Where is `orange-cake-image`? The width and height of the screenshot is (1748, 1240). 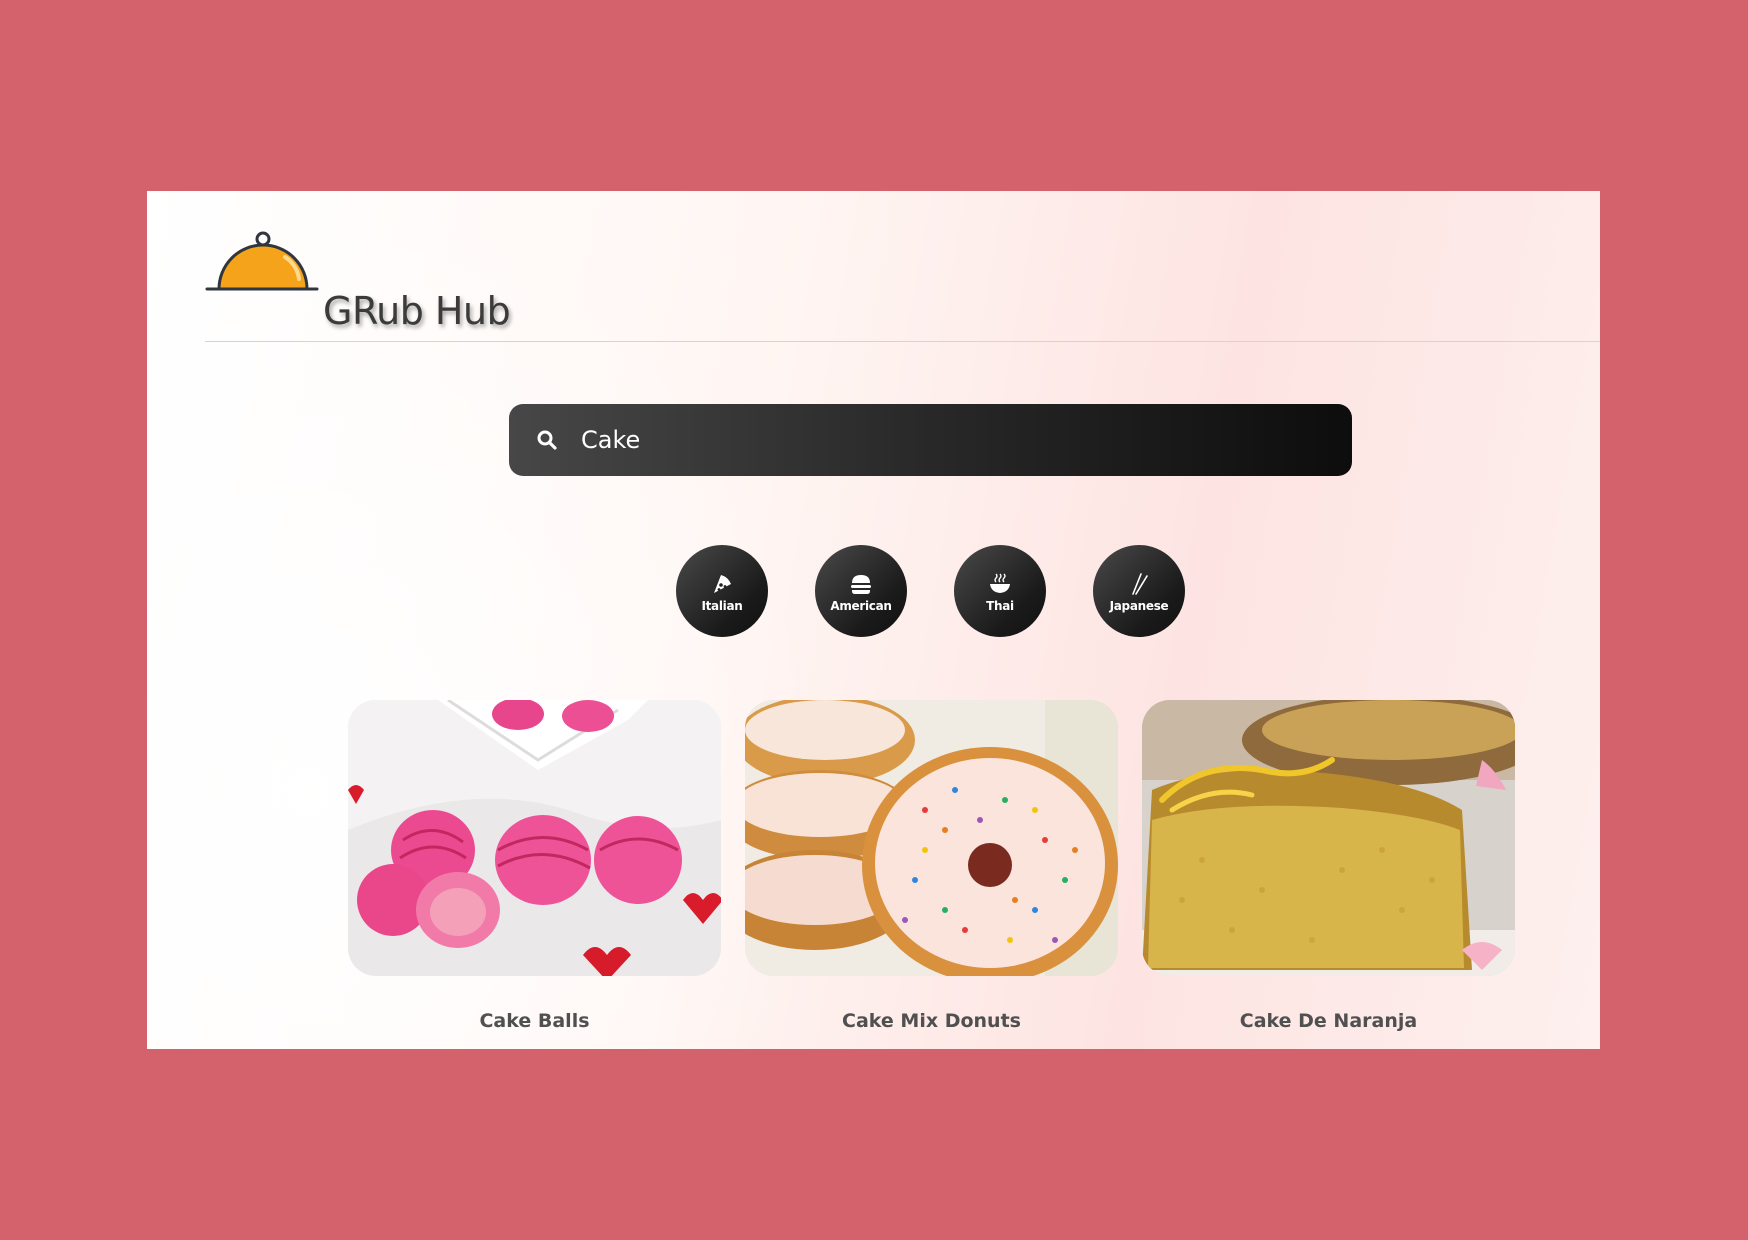 orange-cake-image is located at coordinates (1328, 838).